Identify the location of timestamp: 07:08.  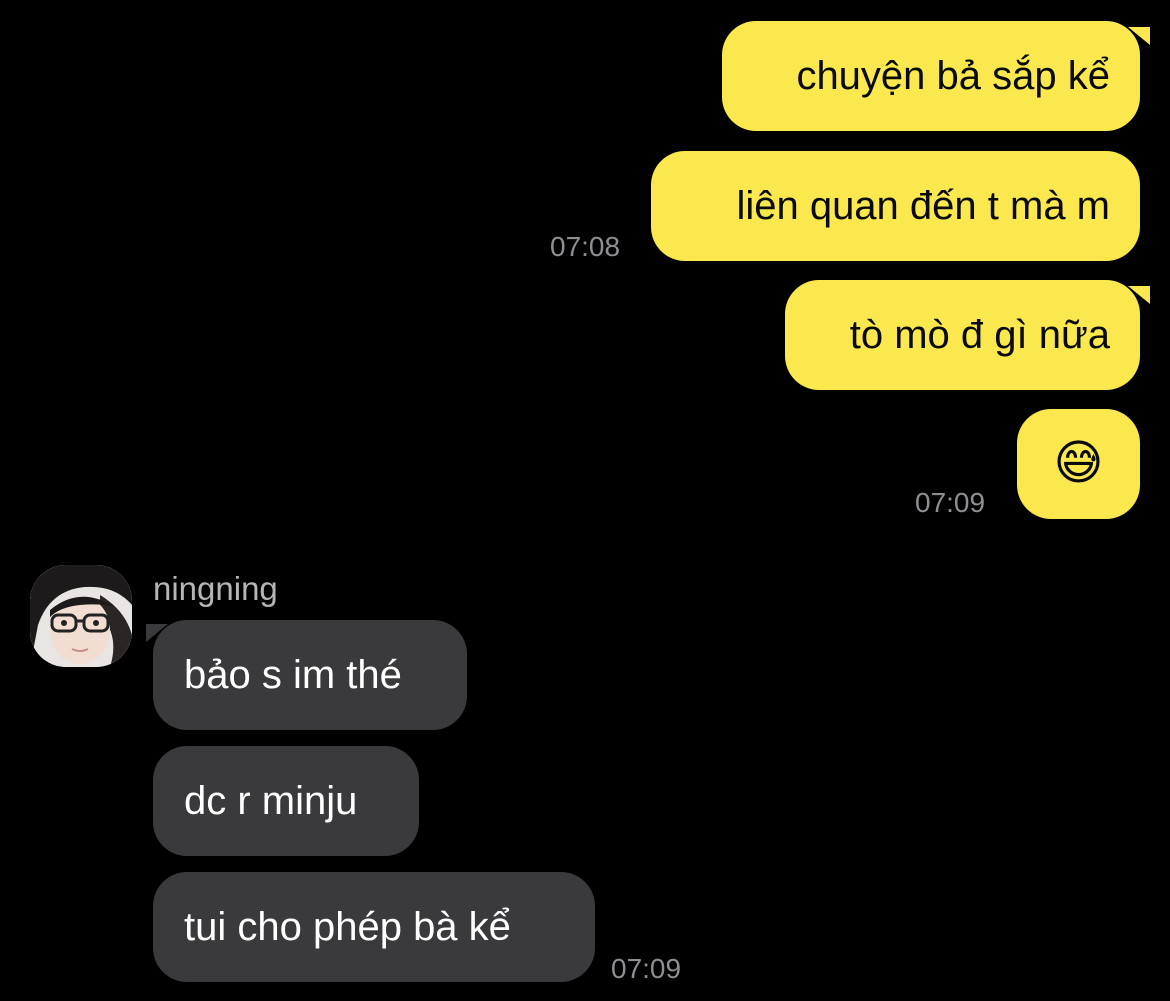
(585, 246).